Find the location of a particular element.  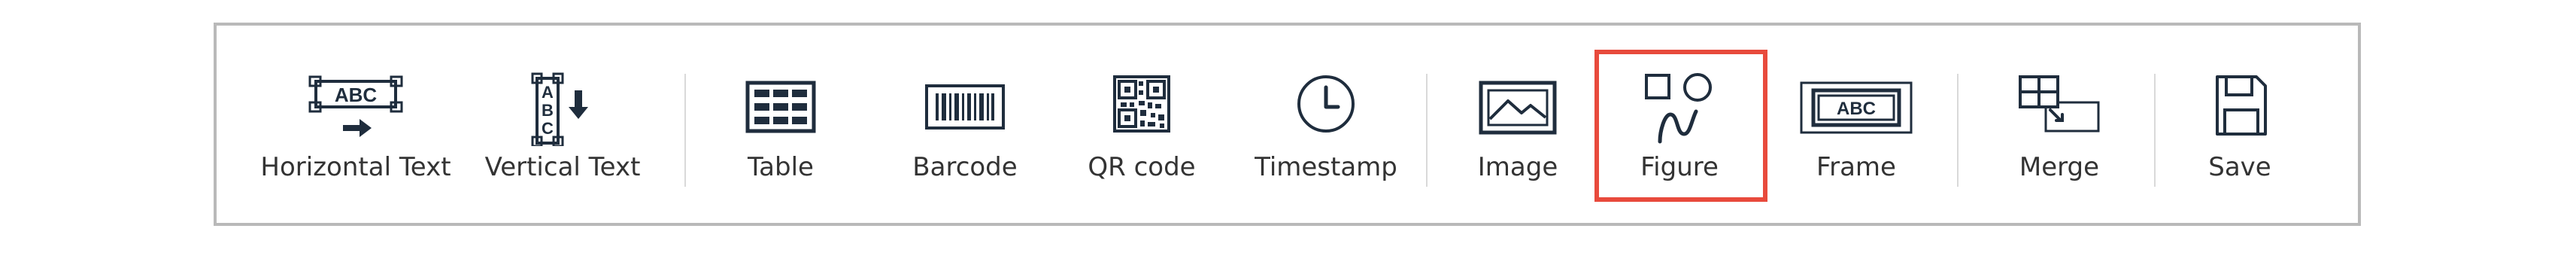

image-label: Image is located at coordinates (1517, 167).